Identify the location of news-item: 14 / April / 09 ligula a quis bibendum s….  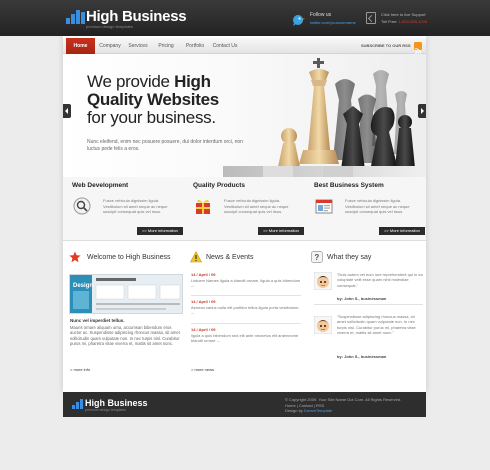
(246, 335).